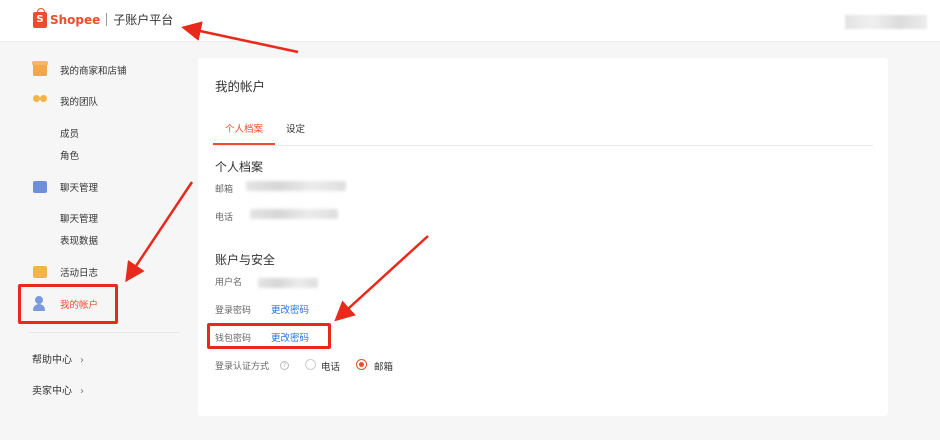  Describe the element at coordinates (107, 19) in the screenshot. I see `logo-divider` at that location.